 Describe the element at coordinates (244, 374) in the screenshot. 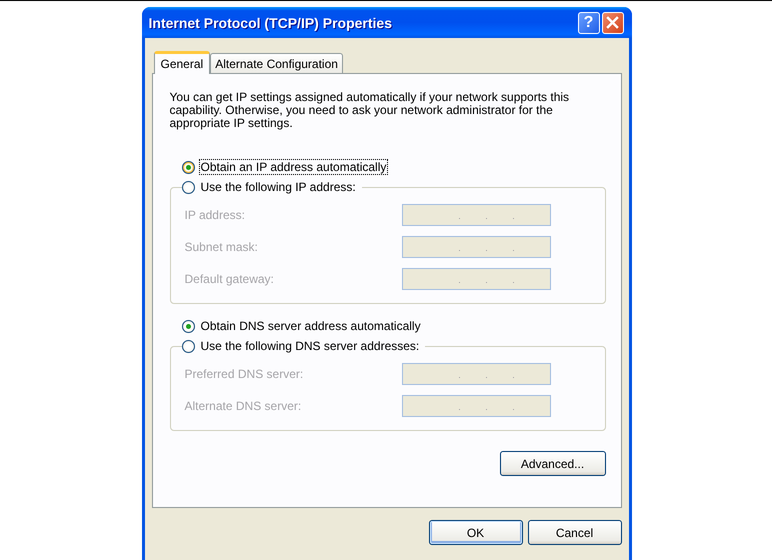

I see `field-label: Preferred DNS server:` at that location.